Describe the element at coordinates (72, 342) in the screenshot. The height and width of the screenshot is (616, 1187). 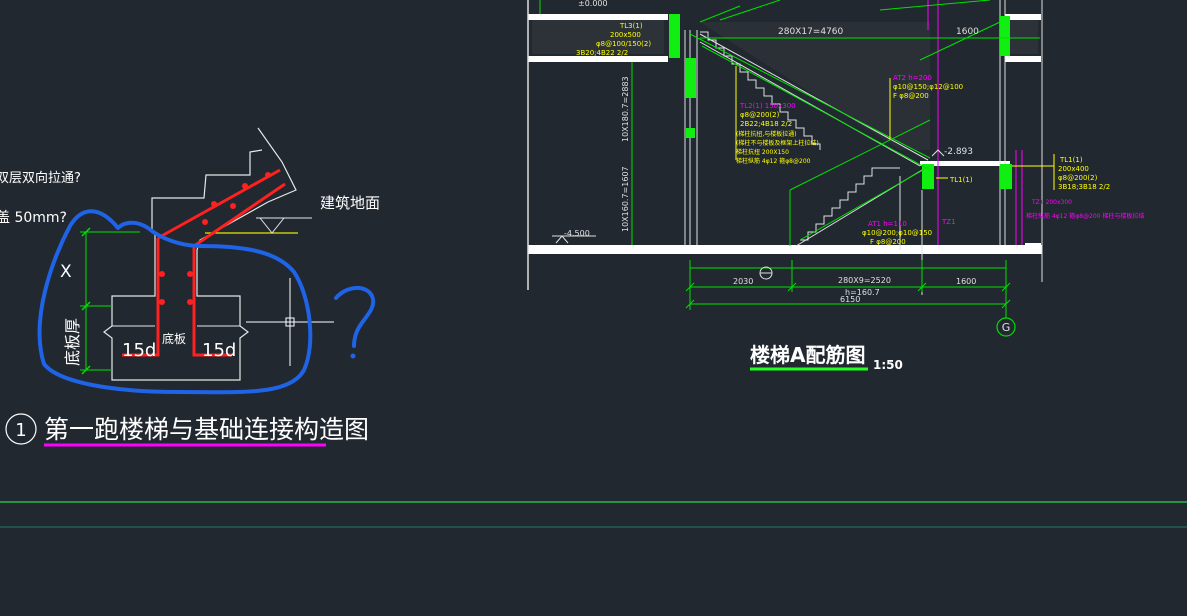
I see `slab-thickness-label: 底板厚` at that location.